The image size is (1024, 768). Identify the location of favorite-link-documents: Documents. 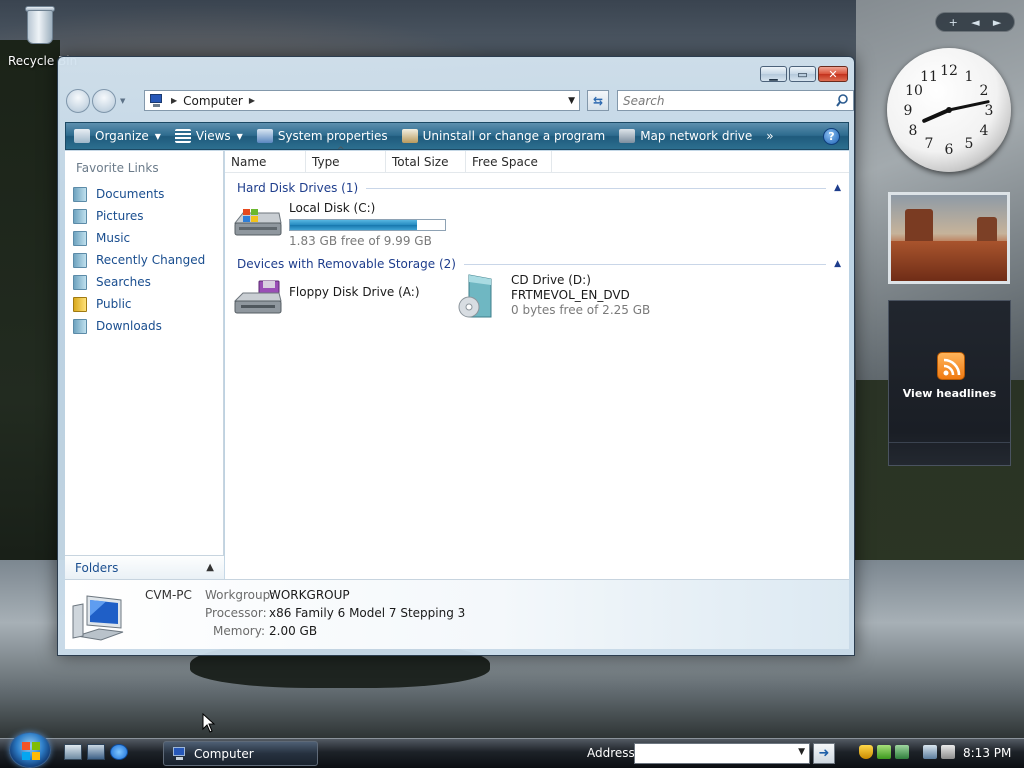
(144, 194).